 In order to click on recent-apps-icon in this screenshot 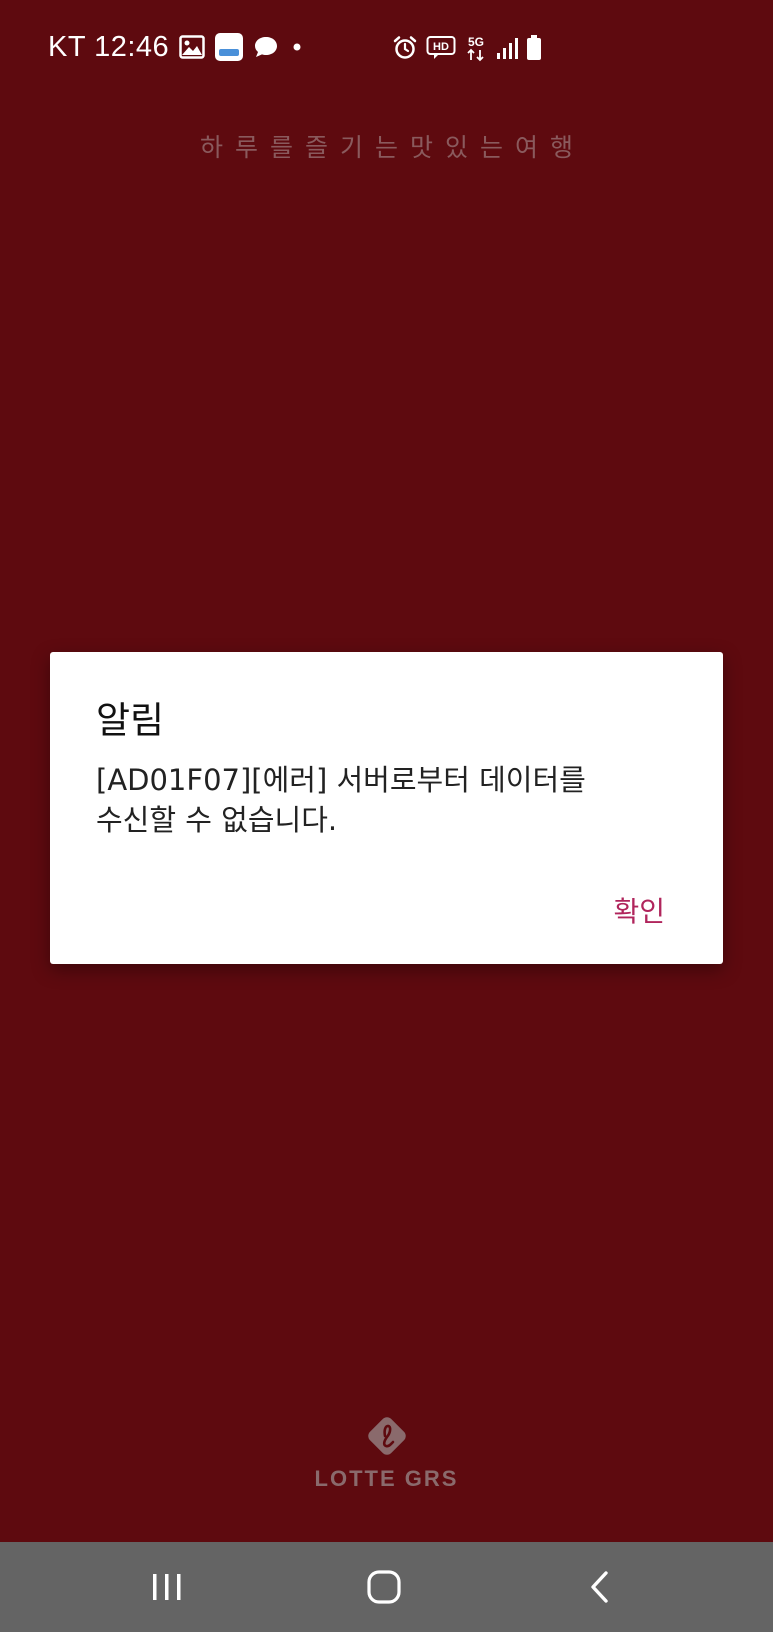, I will do `click(167, 1587)`.